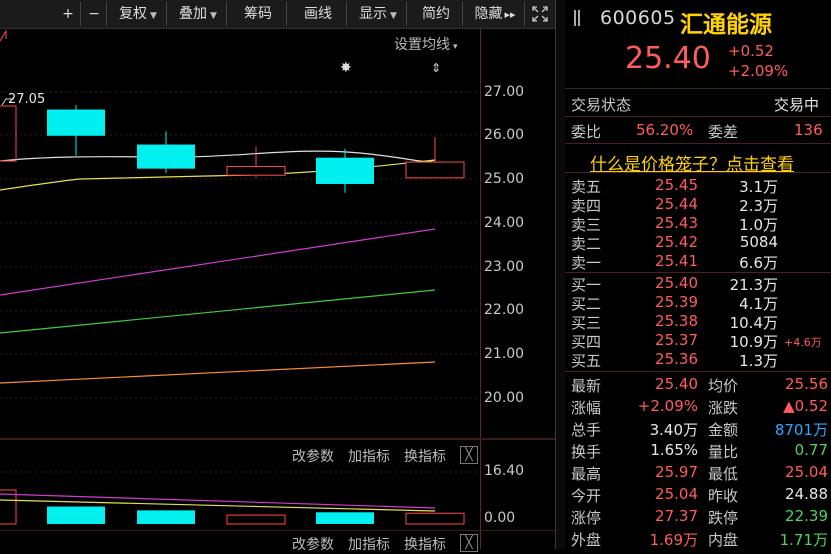  I want to click on sell3-price: 25.43, so click(673, 223).